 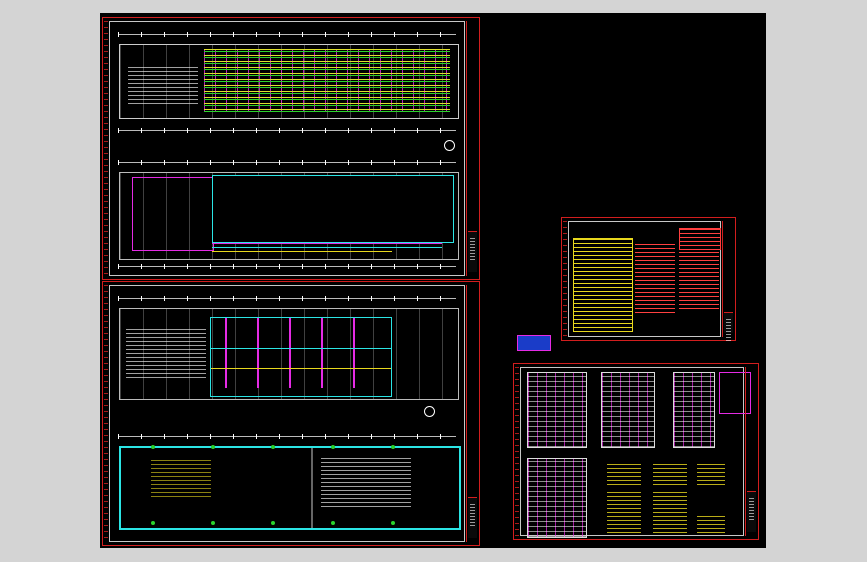 What do you see at coordinates (472, 148) in the screenshot?
I see `title-block` at bounding box center [472, 148].